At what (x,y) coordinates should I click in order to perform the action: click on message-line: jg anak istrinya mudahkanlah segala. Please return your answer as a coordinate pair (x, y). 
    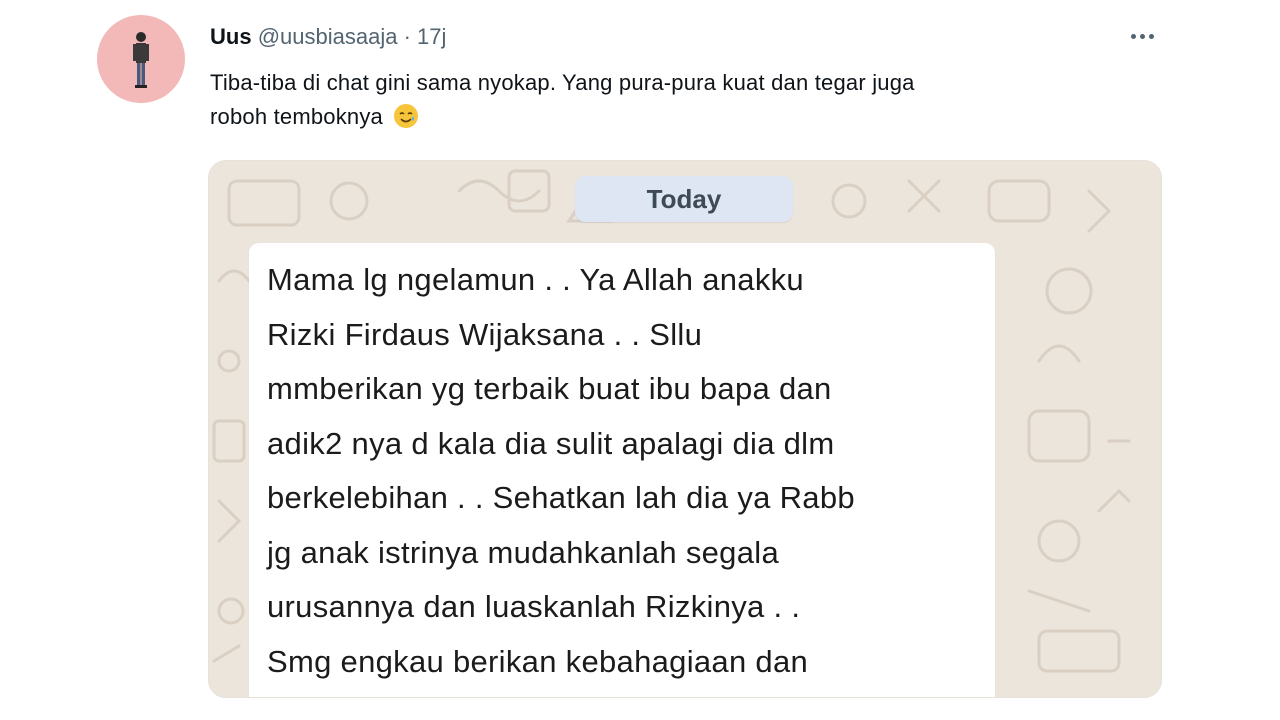
    Looking at the image, I should click on (523, 552).